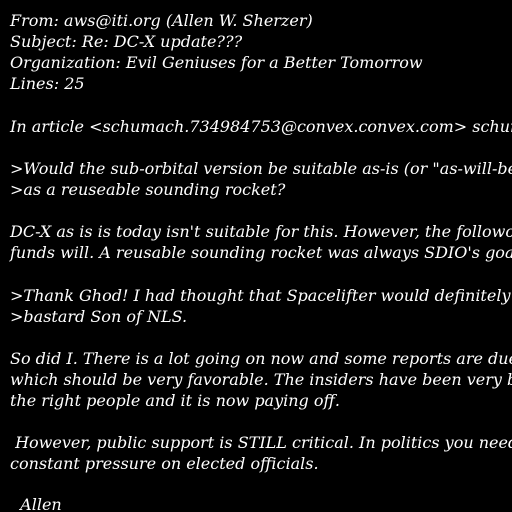 The image size is (512, 512). I want to click on quoted-line: >bastard Son of NLS., so click(99, 316).